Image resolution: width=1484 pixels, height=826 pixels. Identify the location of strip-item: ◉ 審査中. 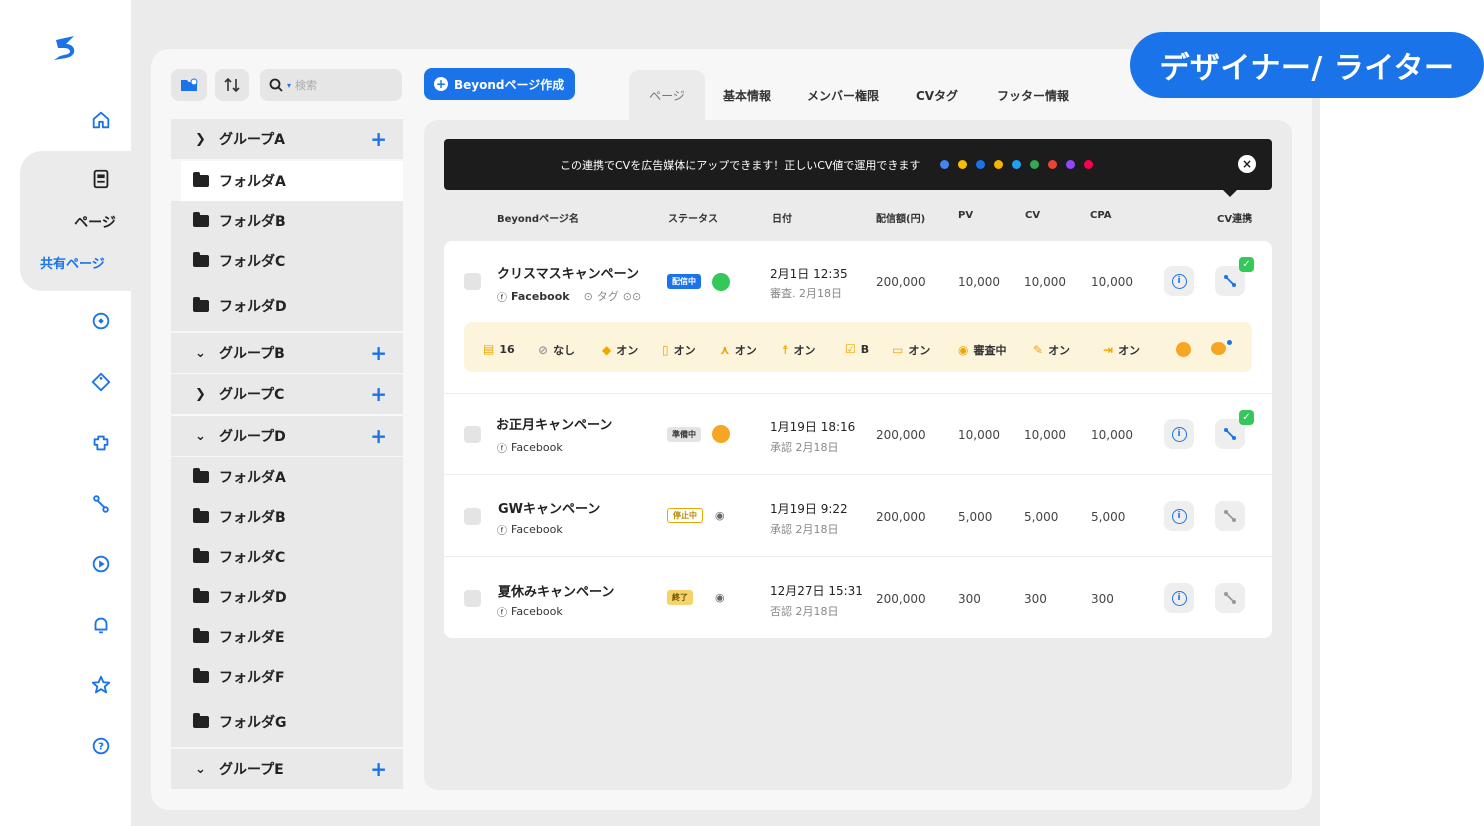
(982, 350).